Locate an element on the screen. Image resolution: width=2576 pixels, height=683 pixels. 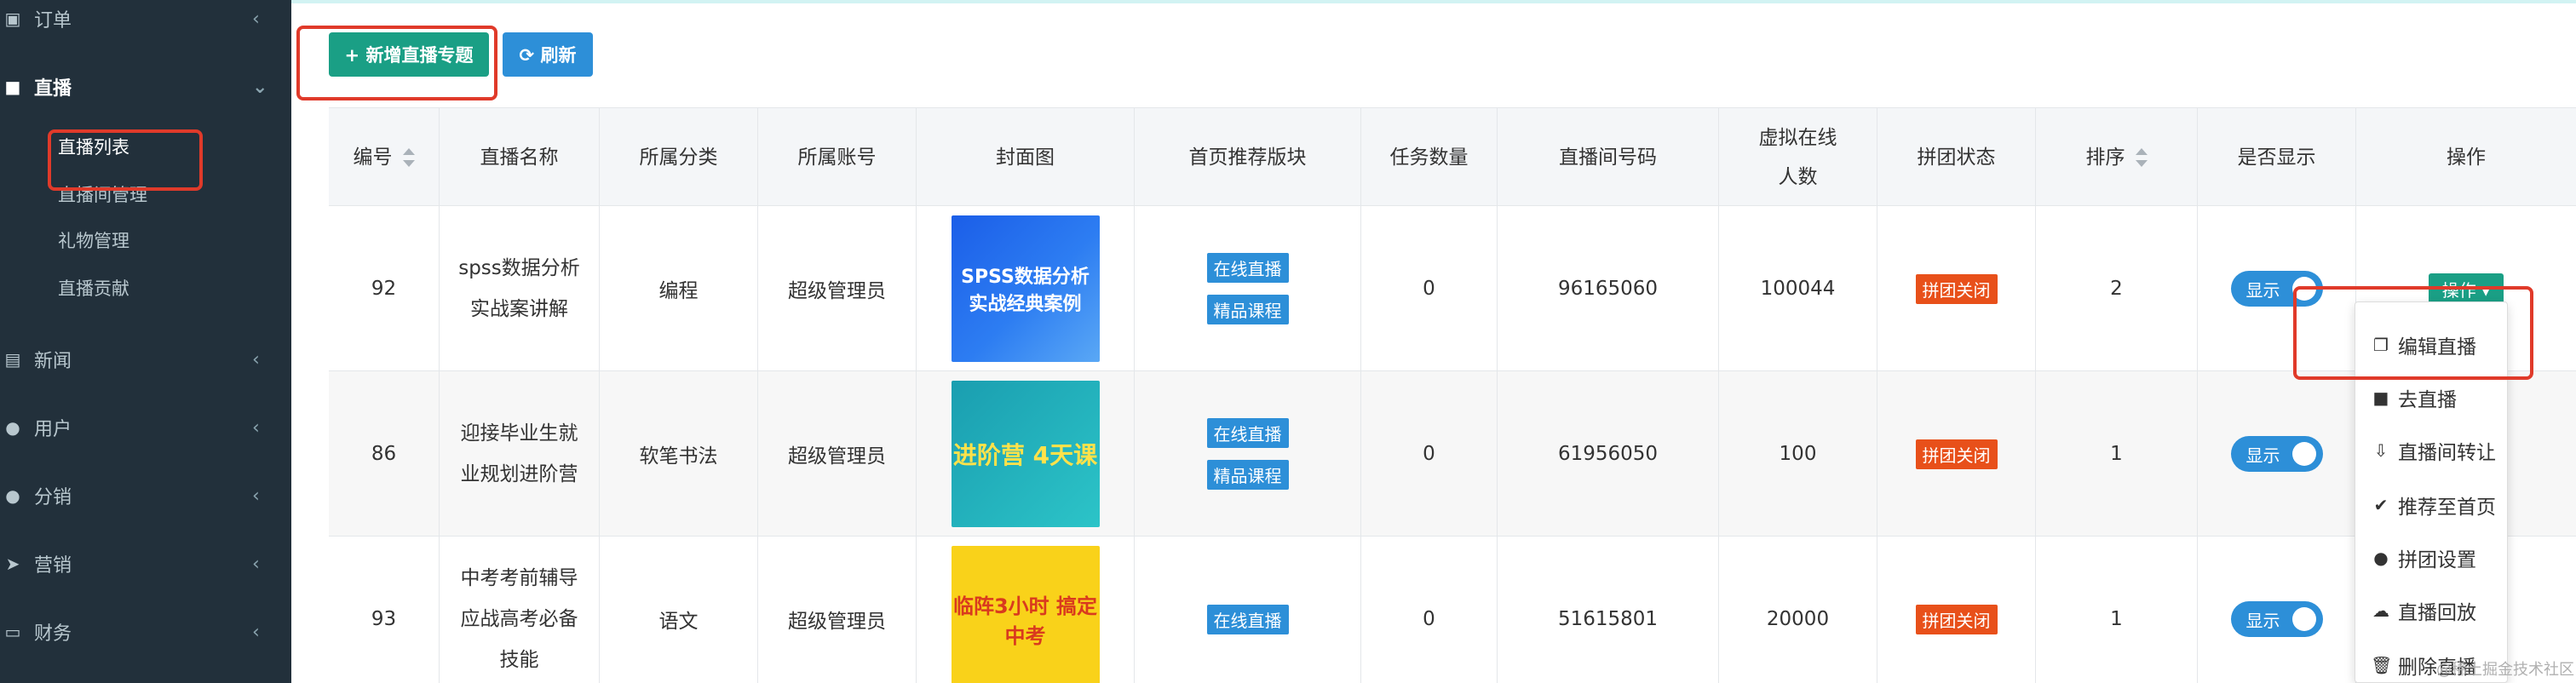
sidebar-item-distribution: ● 分销 ‹ is located at coordinates (145, 496).